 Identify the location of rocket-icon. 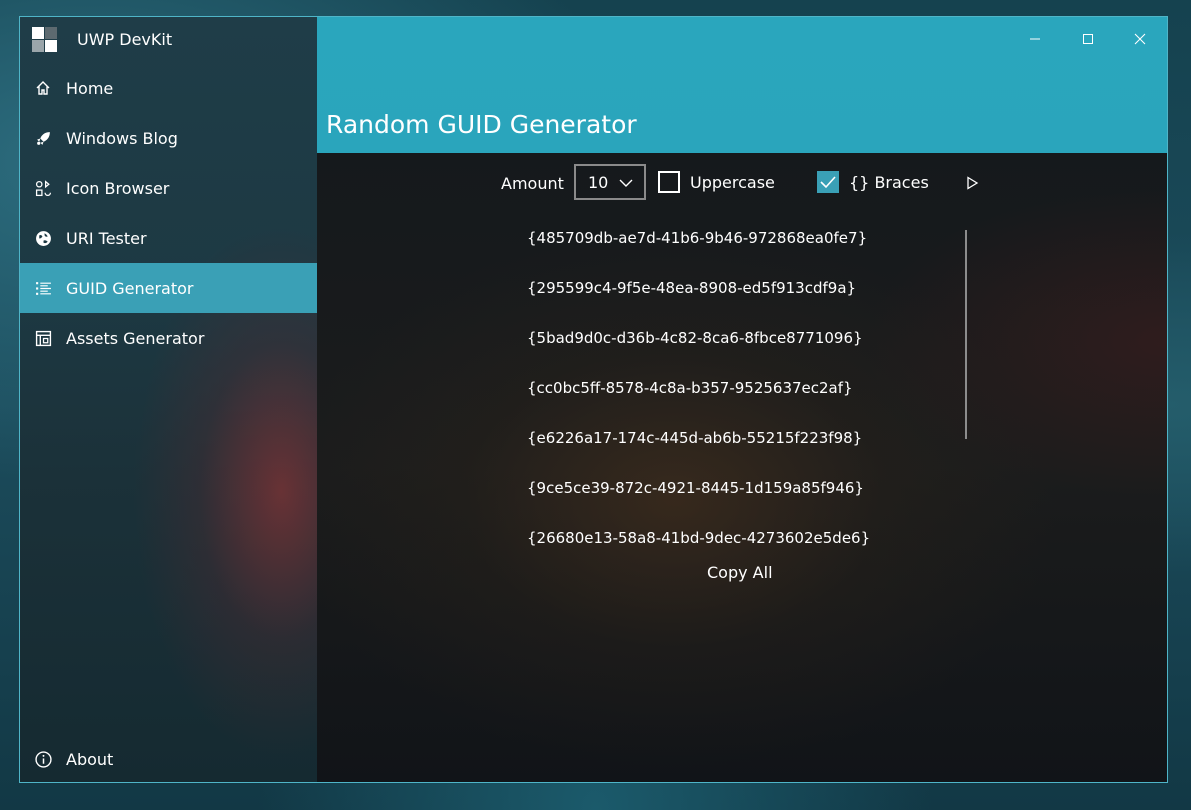
(43, 138).